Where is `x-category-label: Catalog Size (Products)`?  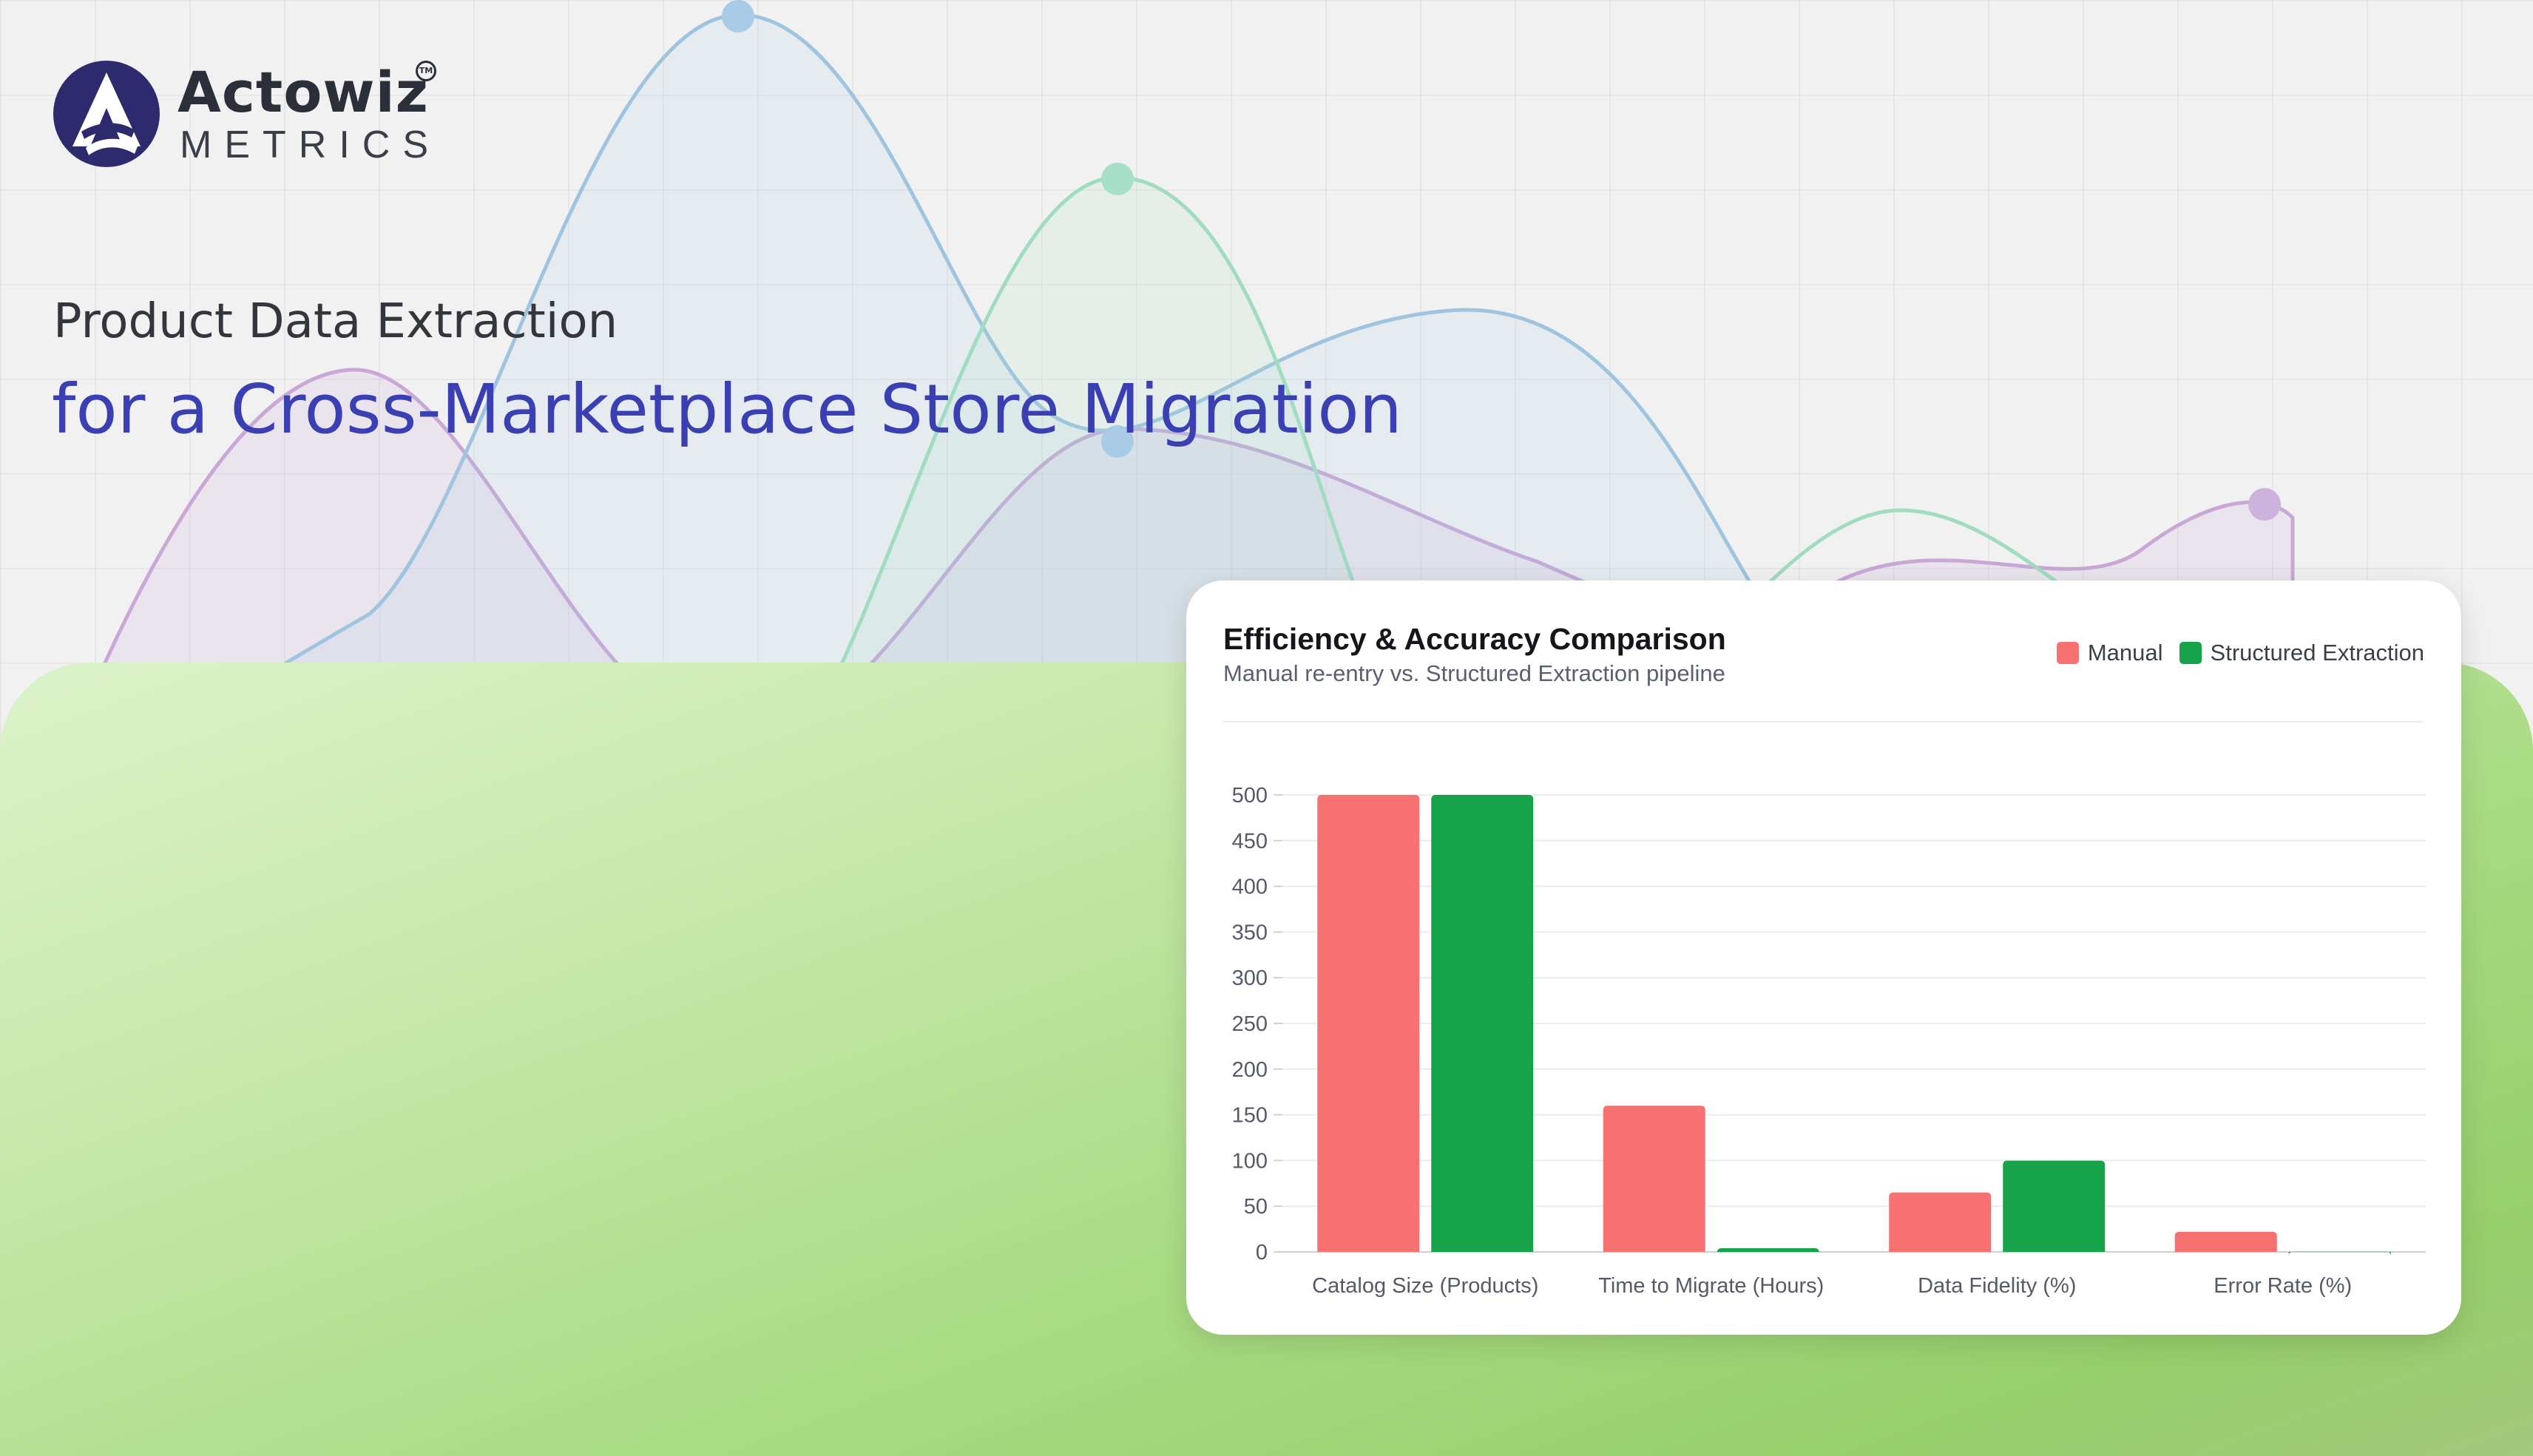
x-category-label: Catalog Size (Products) is located at coordinates (1425, 1286).